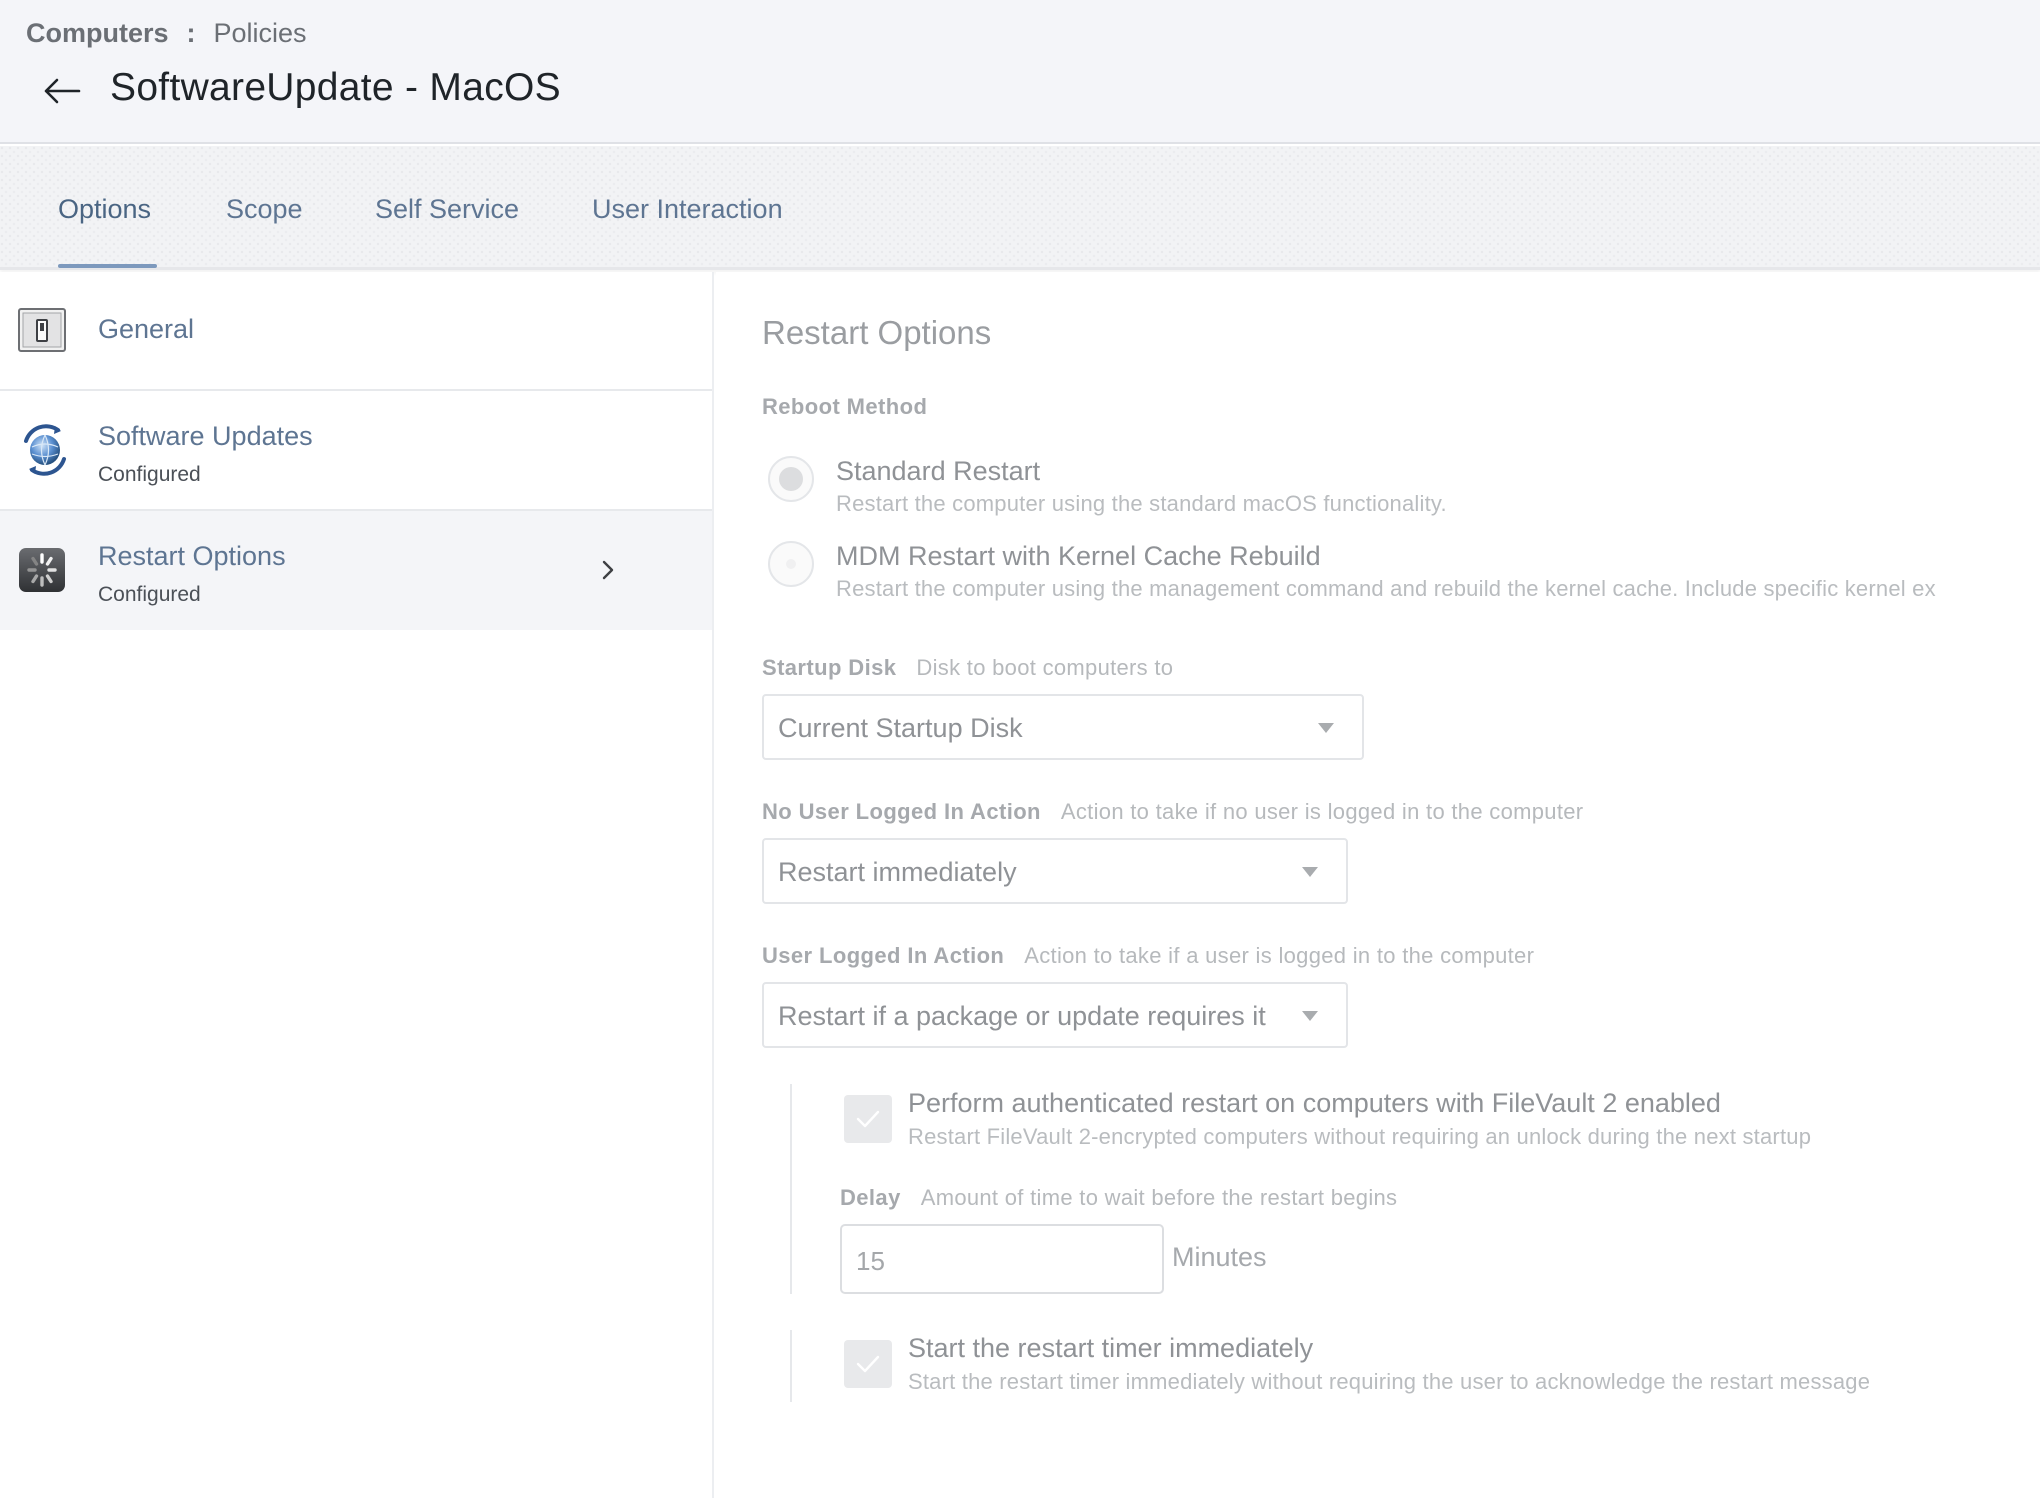 The image size is (2040, 1498). What do you see at coordinates (1111, 1348) in the screenshot?
I see `start-timer-label: Start the restart timer immediately` at bounding box center [1111, 1348].